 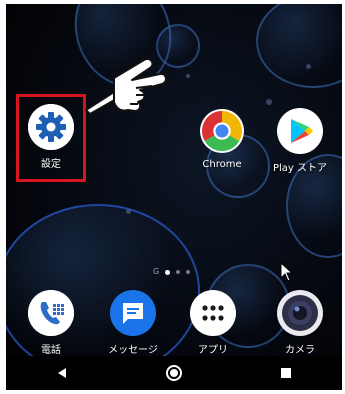 What do you see at coordinates (222, 164) in the screenshot?
I see `app-label: Chrome` at bounding box center [222, 164].